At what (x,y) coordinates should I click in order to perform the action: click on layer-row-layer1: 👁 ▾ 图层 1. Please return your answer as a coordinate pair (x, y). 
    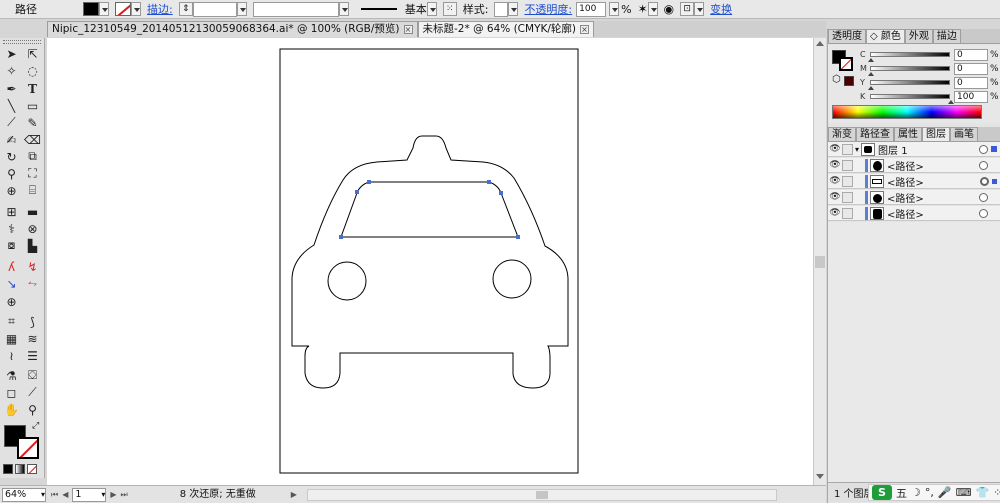
    Looking at the image, I should click on (914, 149).